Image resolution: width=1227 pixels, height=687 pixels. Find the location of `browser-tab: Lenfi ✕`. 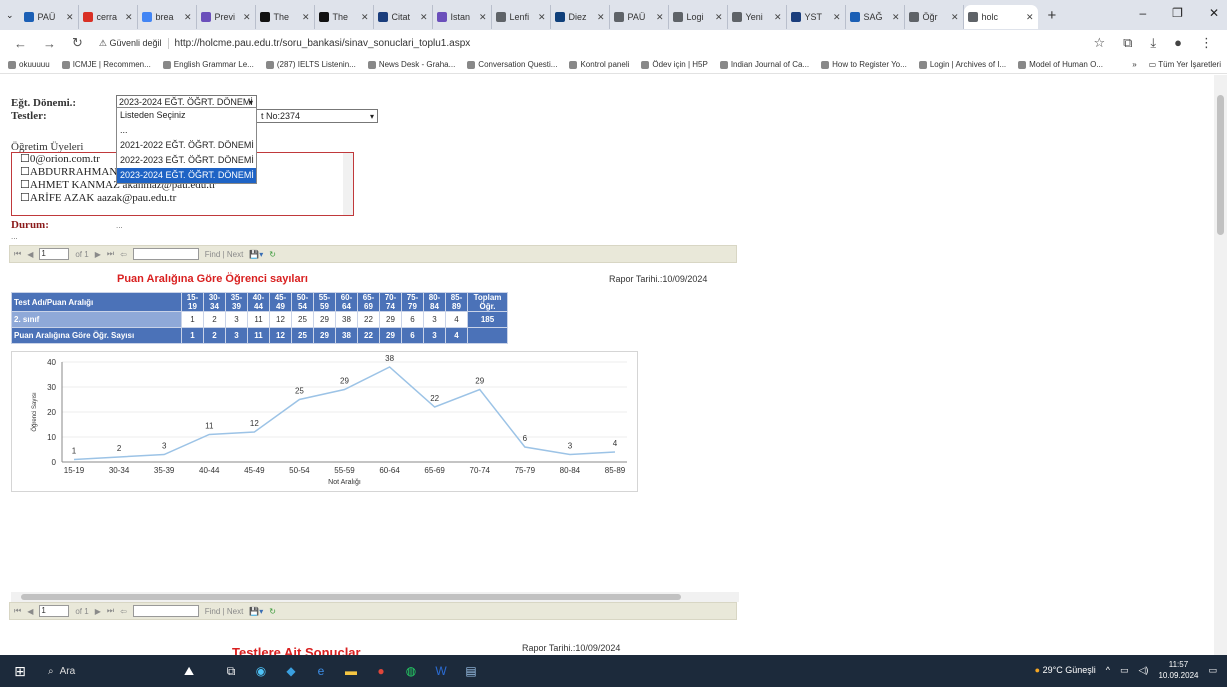

browser-tab: Lenfi ✕ is located at coordinates (521, 17).